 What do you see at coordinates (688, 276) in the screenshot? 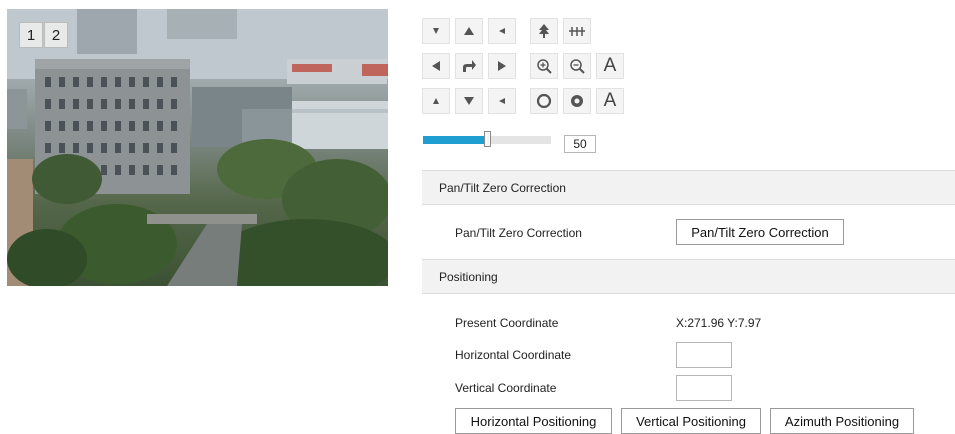
I see `section-header-positioning: Positioning` at bounding box center [688, 276].